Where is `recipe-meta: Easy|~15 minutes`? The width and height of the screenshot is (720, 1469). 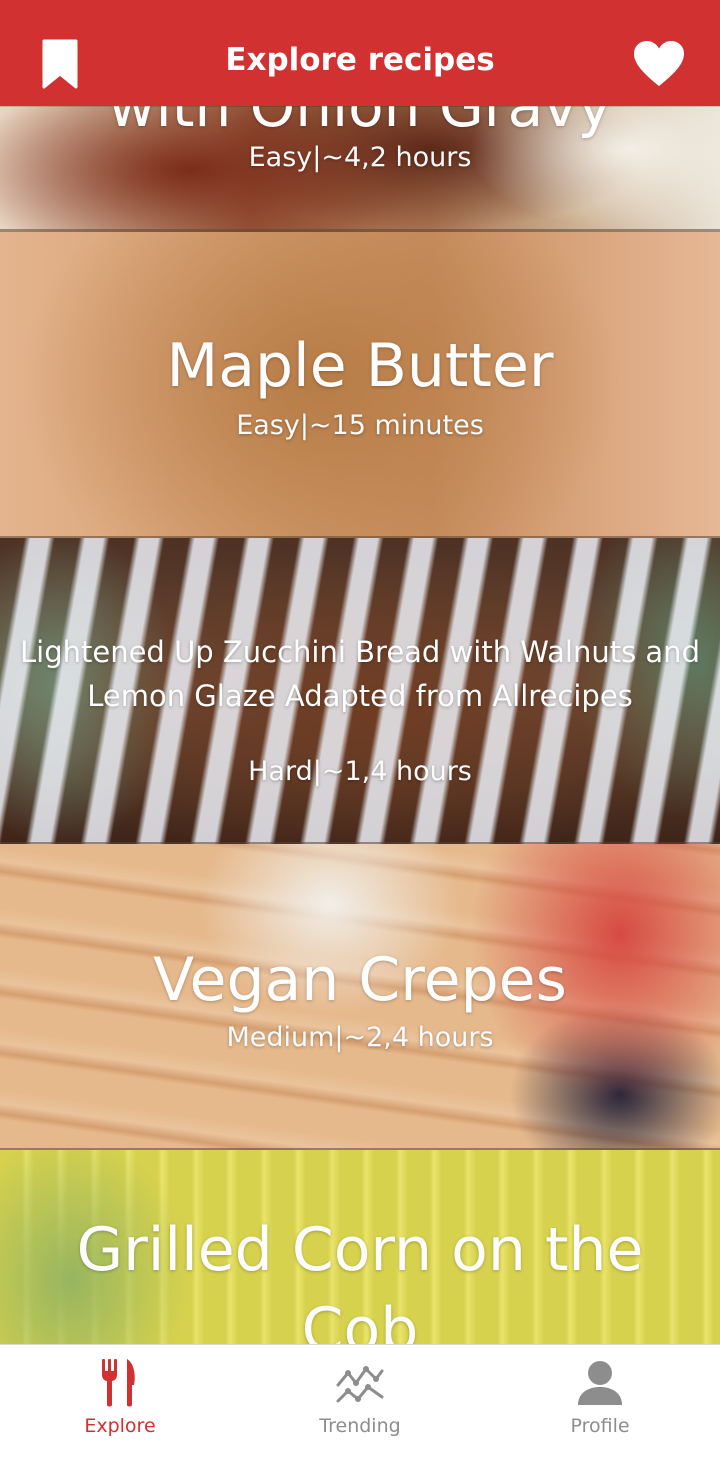
recipe-meta: Easy|~15 minutes is located at coordinates (360, 425).